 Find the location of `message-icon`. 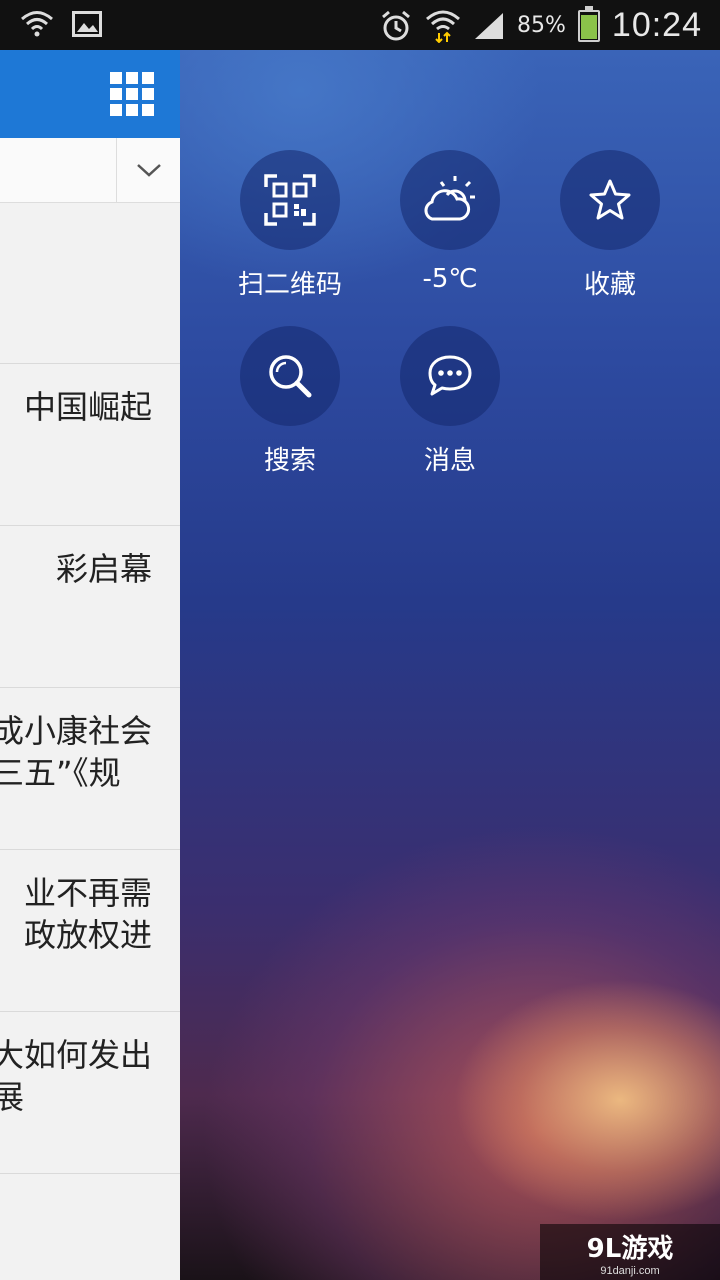

message-icon is located at coordinates (450, 375).